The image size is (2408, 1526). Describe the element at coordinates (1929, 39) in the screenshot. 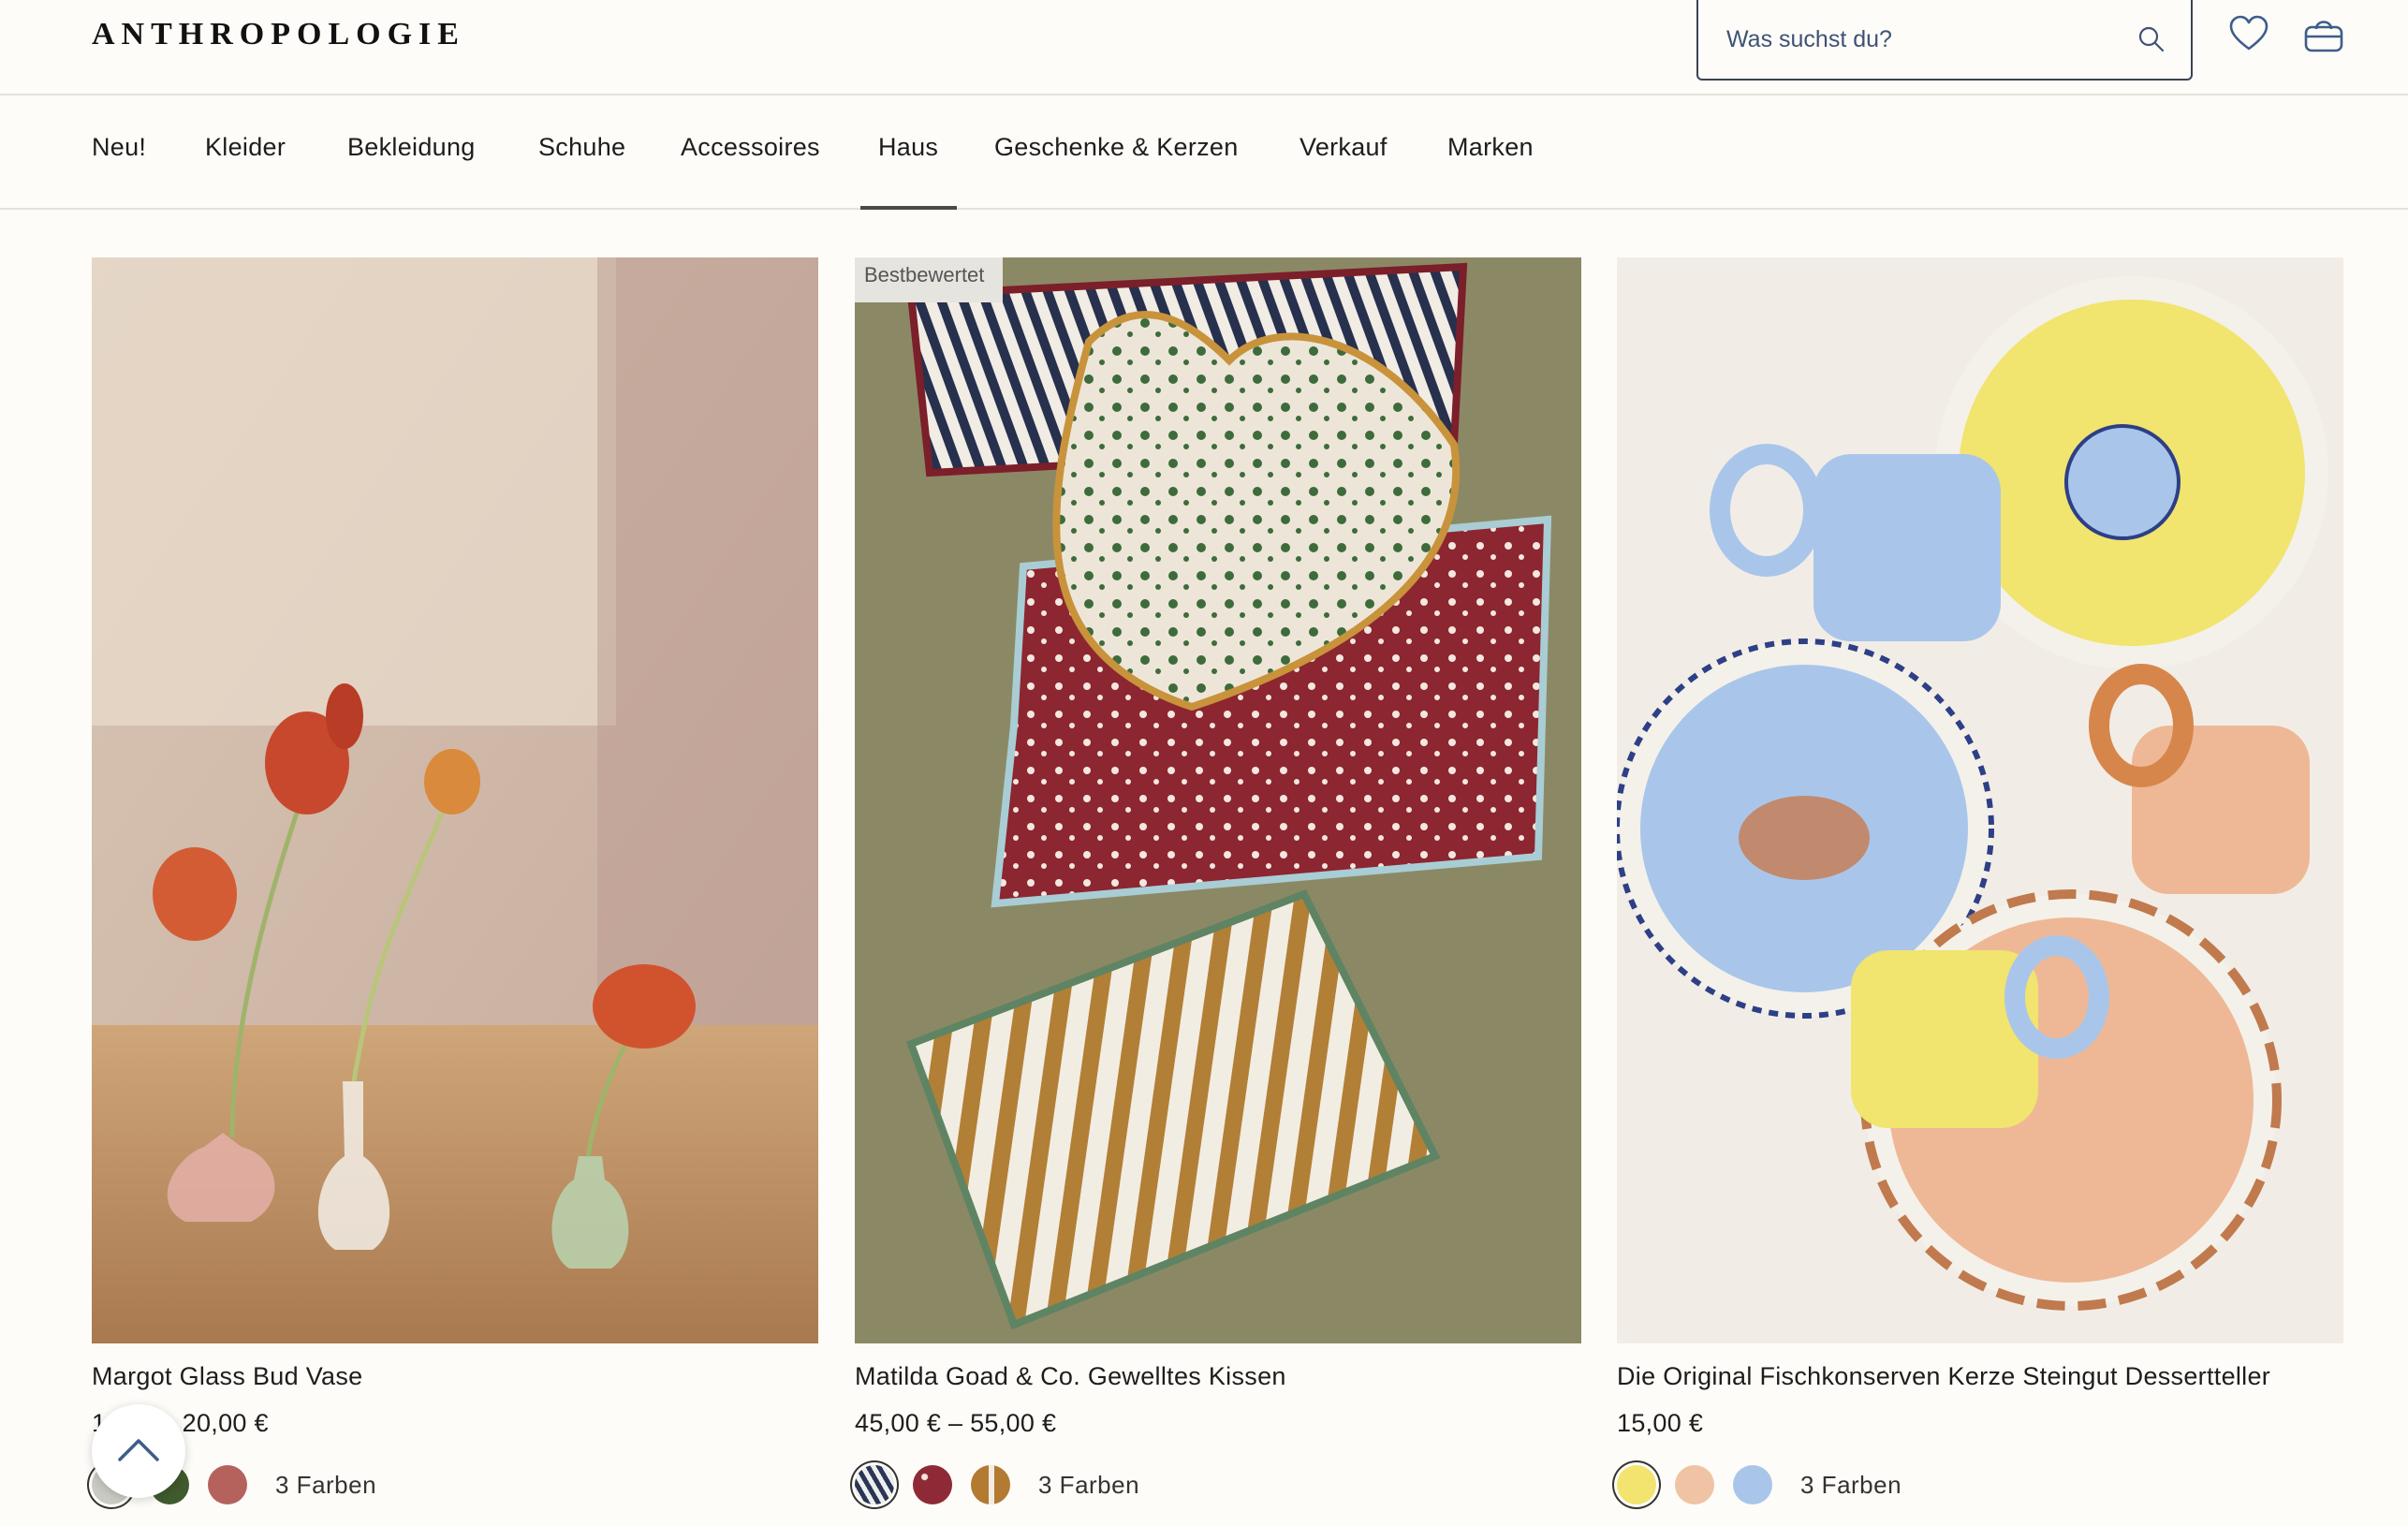

I see `search-input` at that location.